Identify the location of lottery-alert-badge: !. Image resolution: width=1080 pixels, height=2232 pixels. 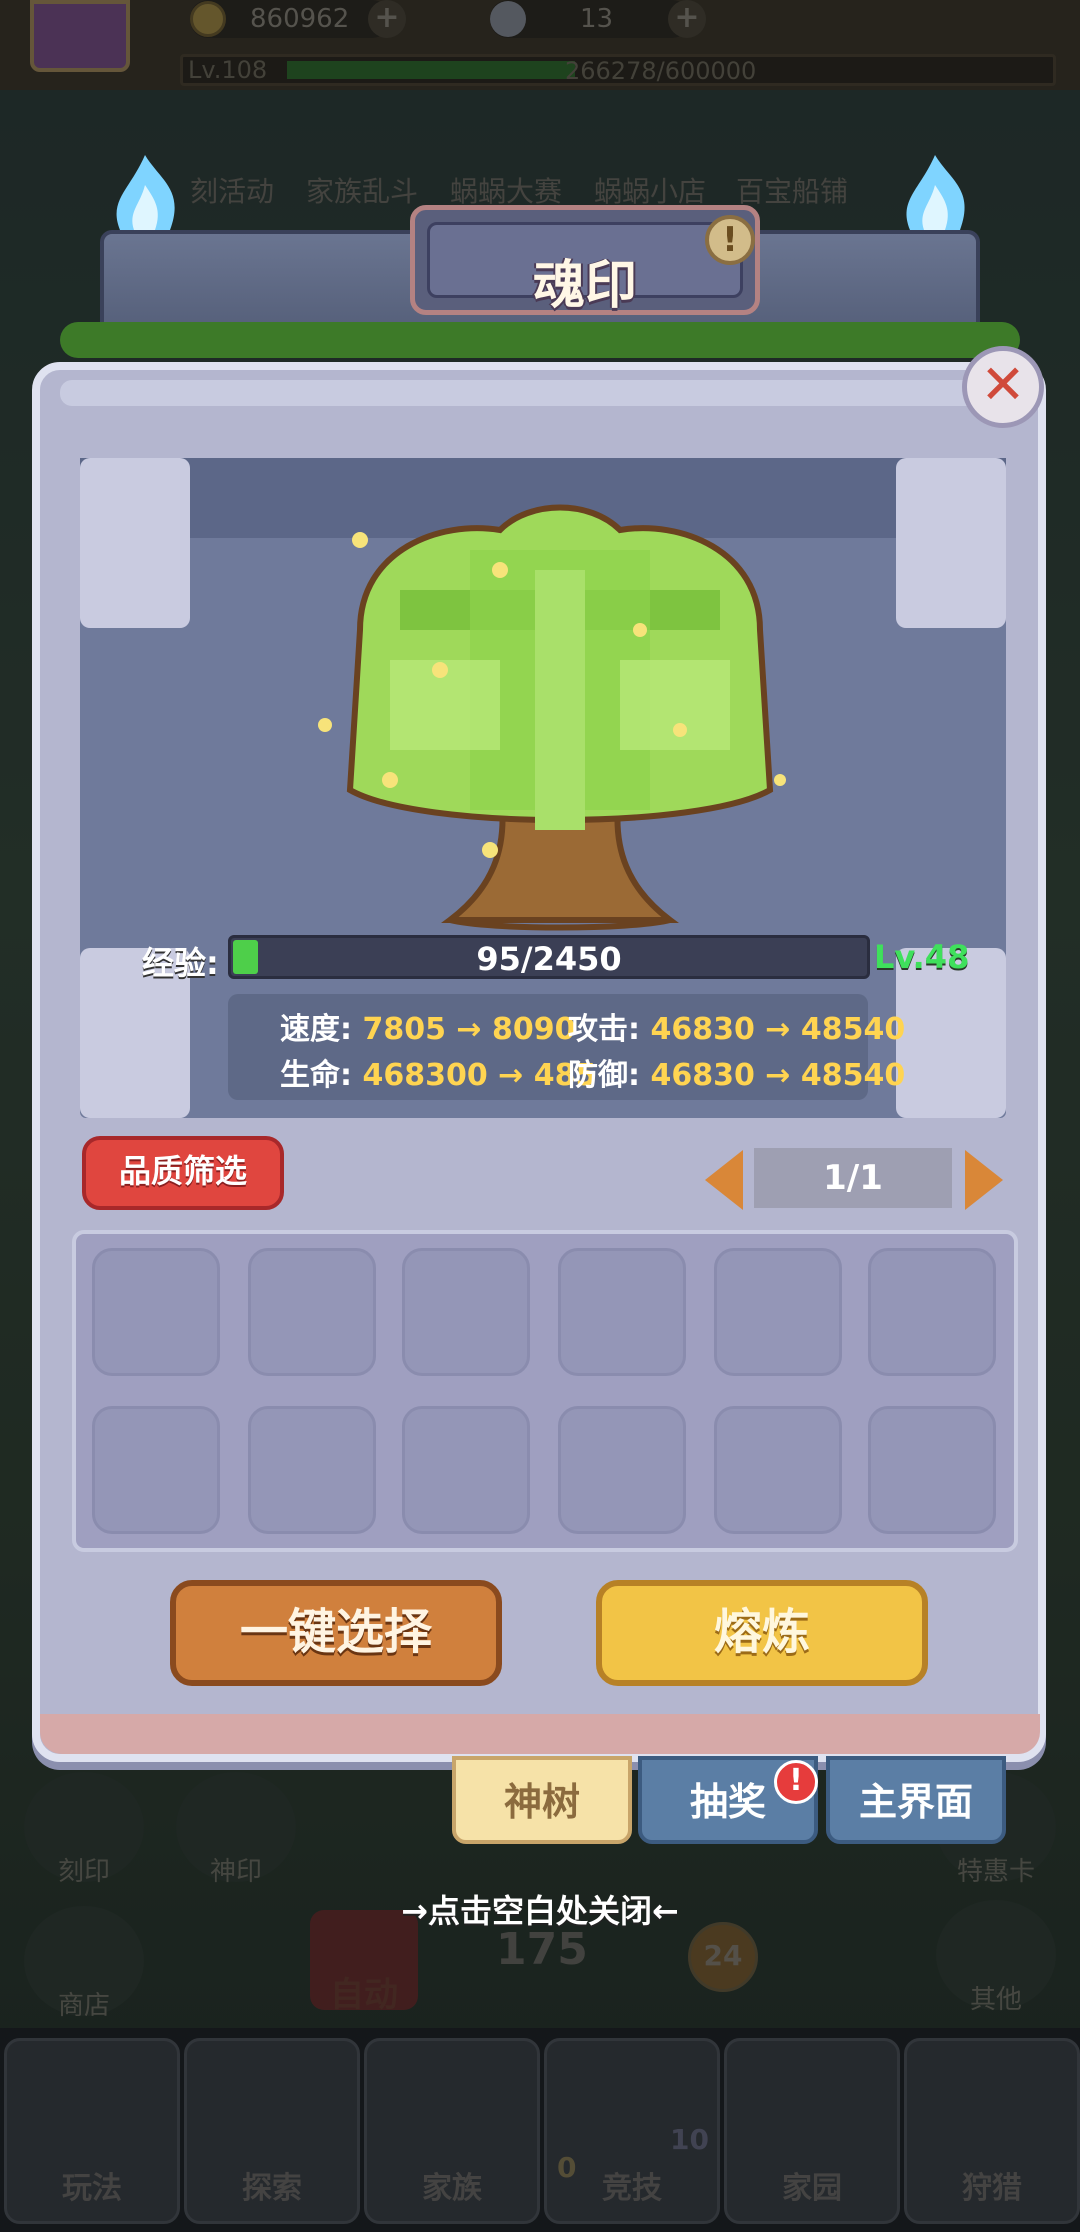
(796, 1782).